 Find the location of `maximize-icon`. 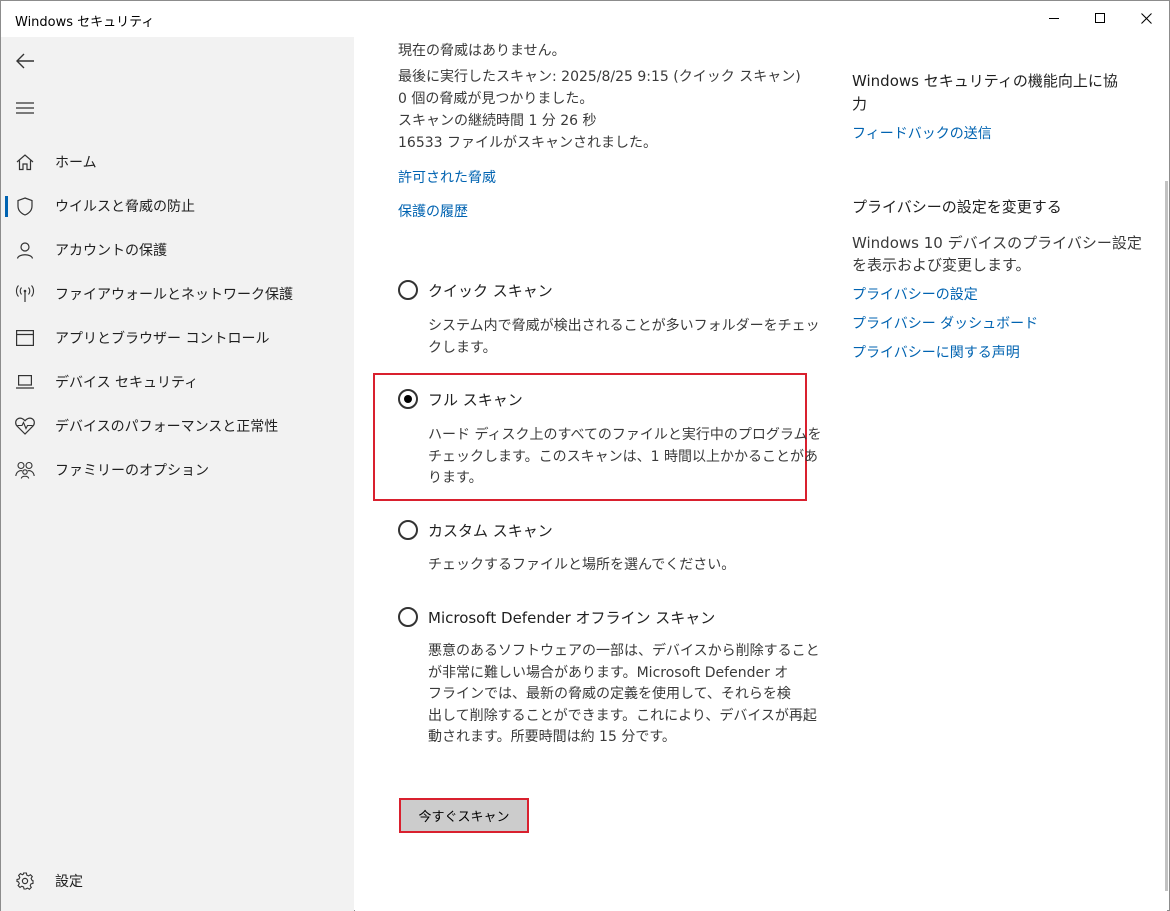

maximize-icon is located at coordinates (1099, 17).